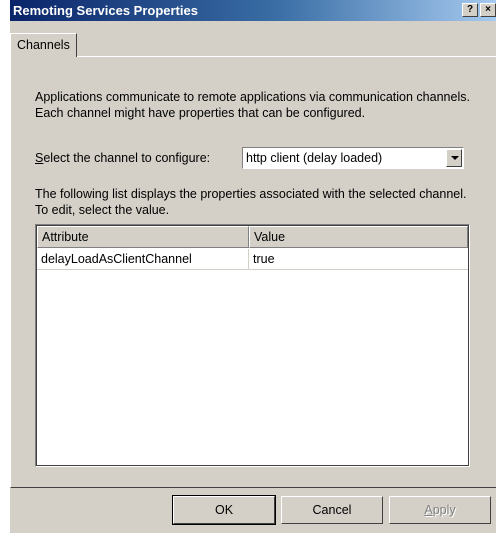 This screenshot has width=496, height=533. Describe the element at coordinates (314, 158) in the screenshot. I see `channel-select-value: http client (delay loaded)` at that location.